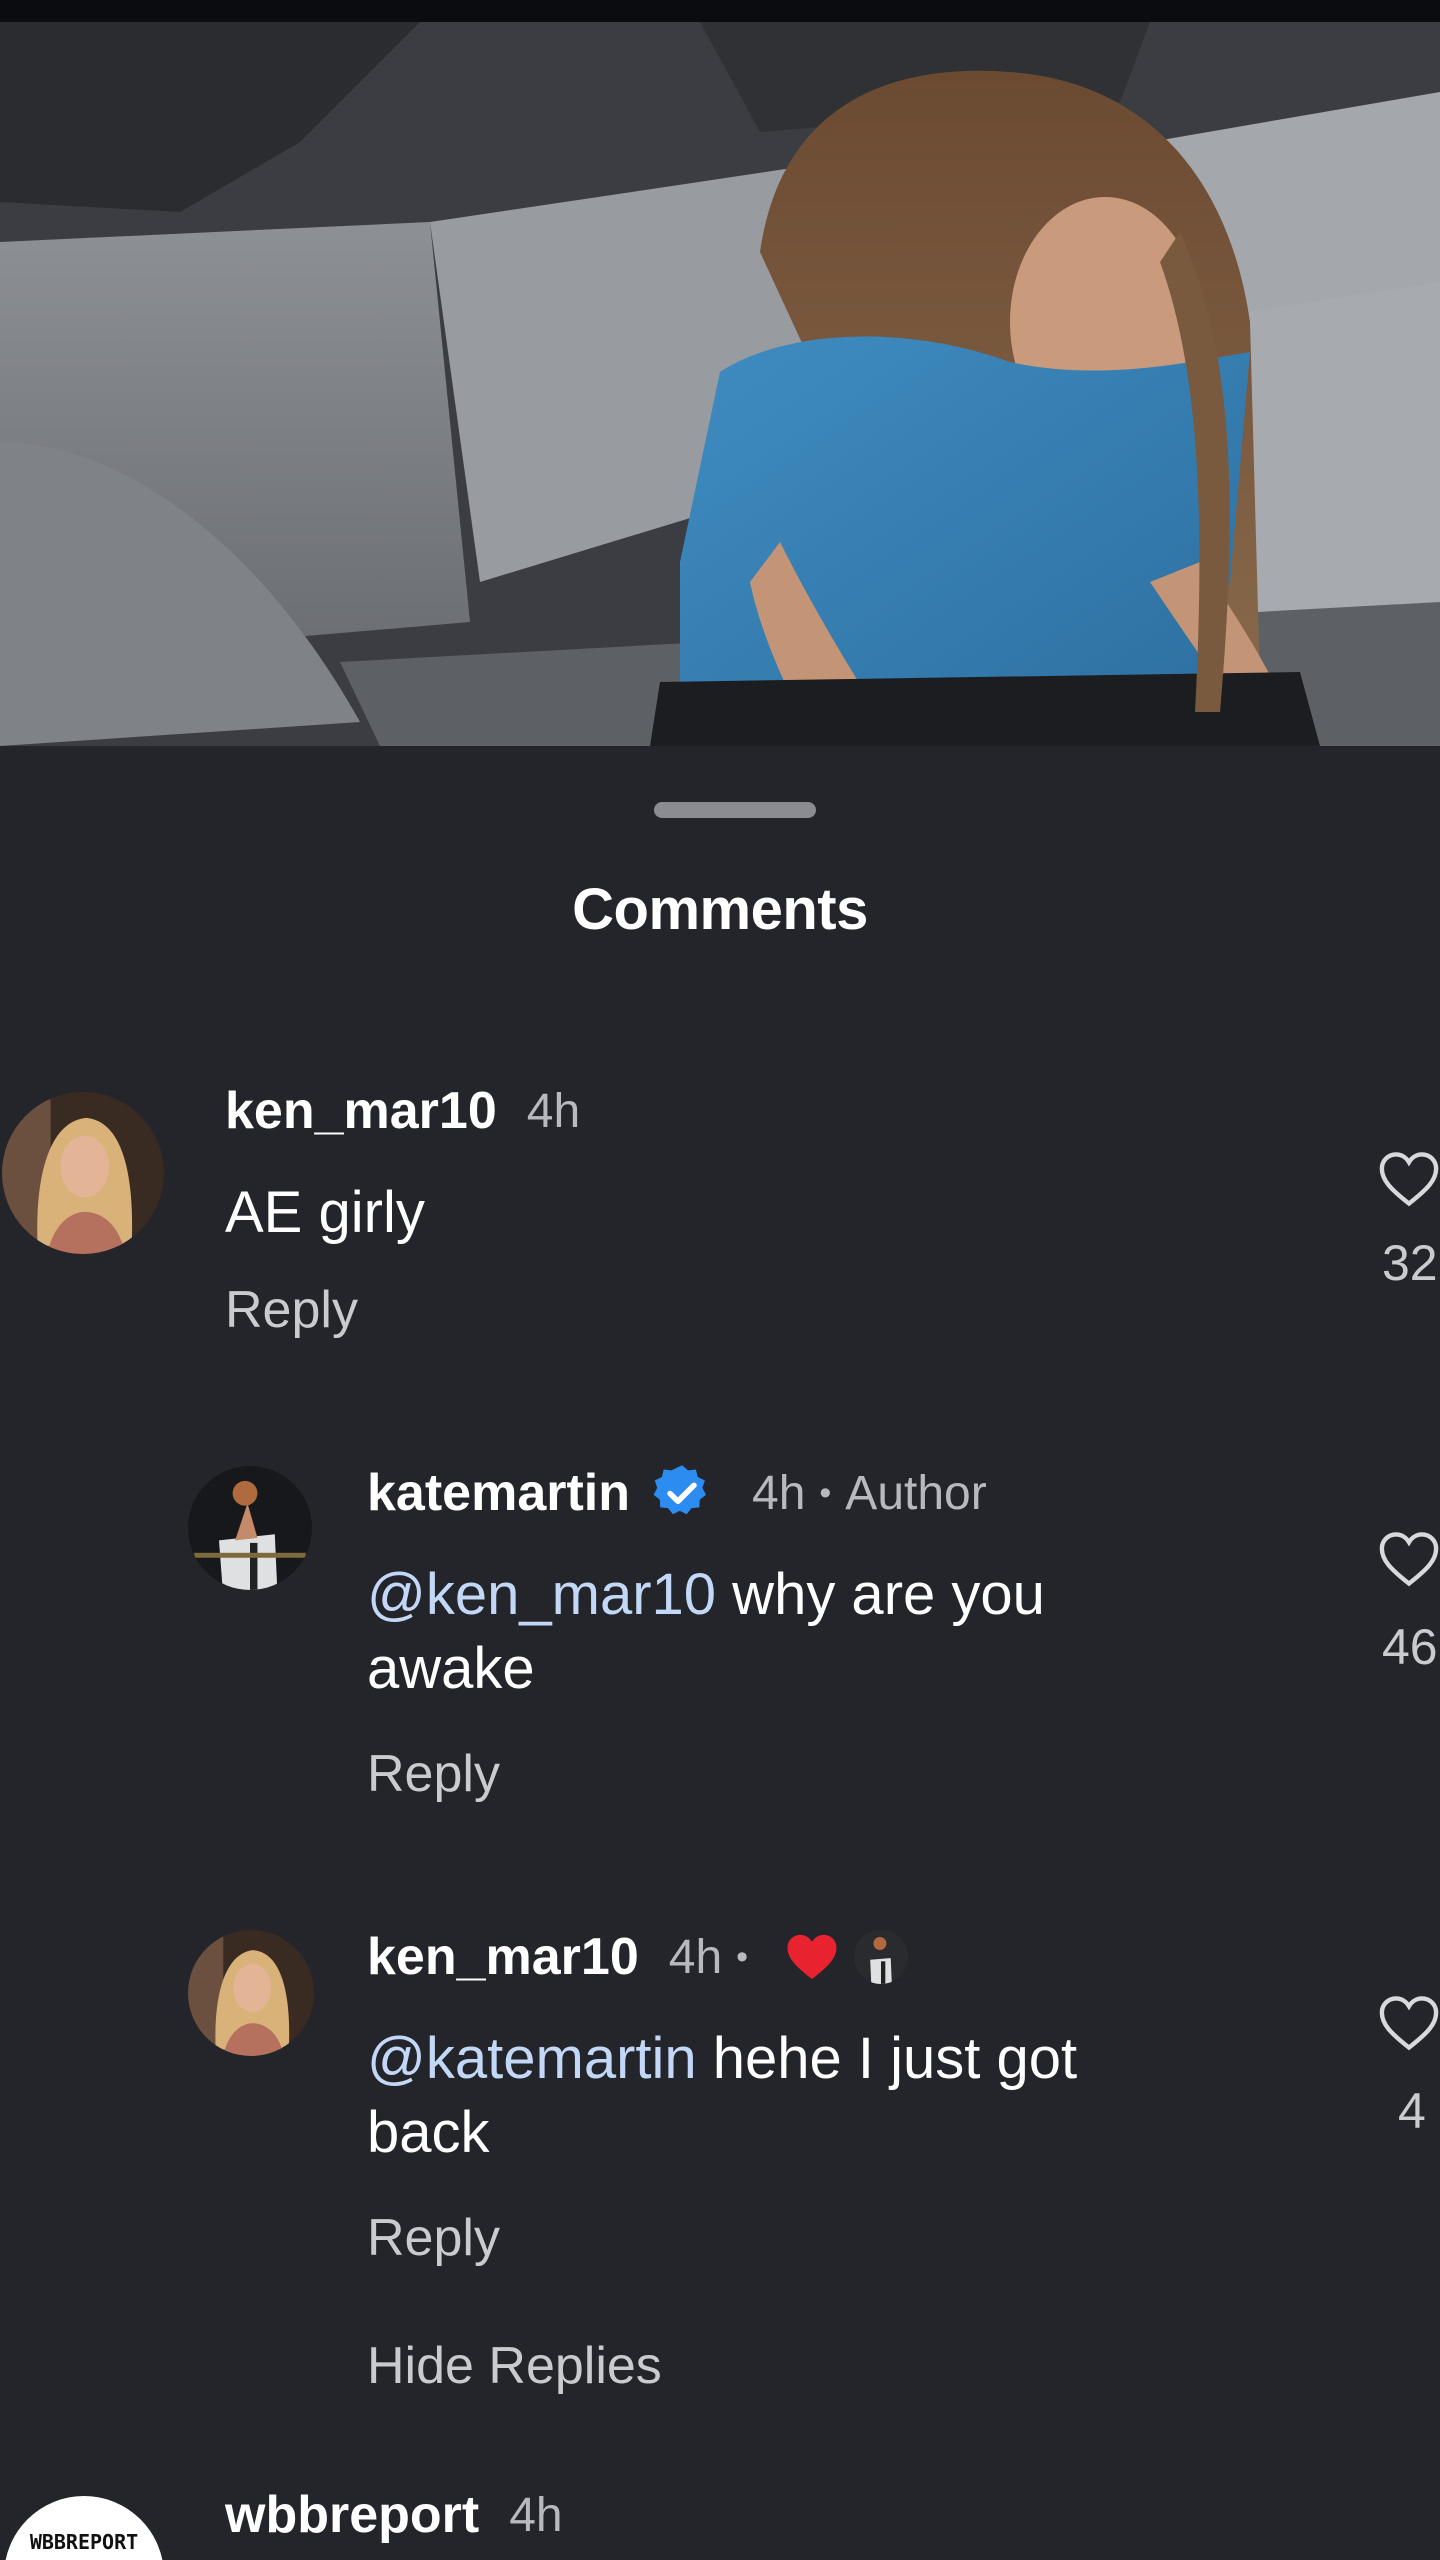  Describe the element at coordinates (1410, 1263) in the screenshot. I see `like-count: 32` at that location.